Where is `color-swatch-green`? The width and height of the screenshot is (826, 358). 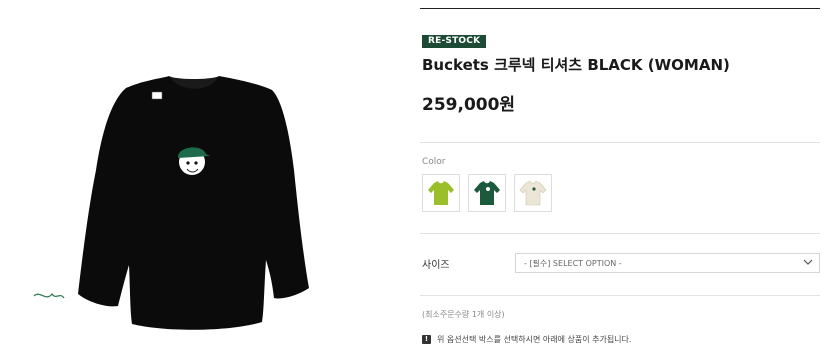
color-swatch-green is located at coordinates (487, 193).